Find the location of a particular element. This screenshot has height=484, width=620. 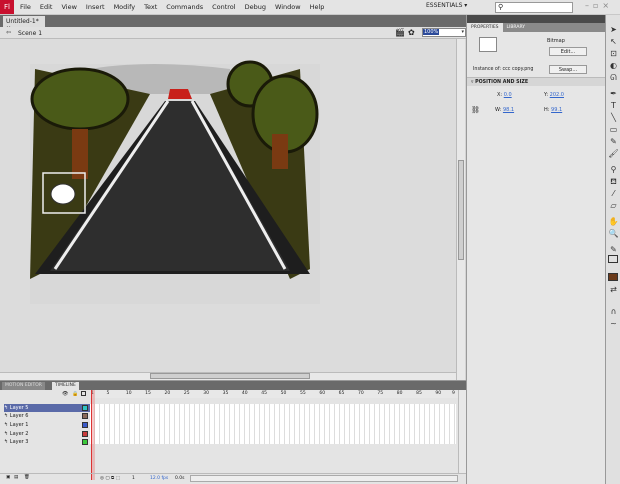

stroke-color-icon: ✎ is located at coordinates (613, 250).